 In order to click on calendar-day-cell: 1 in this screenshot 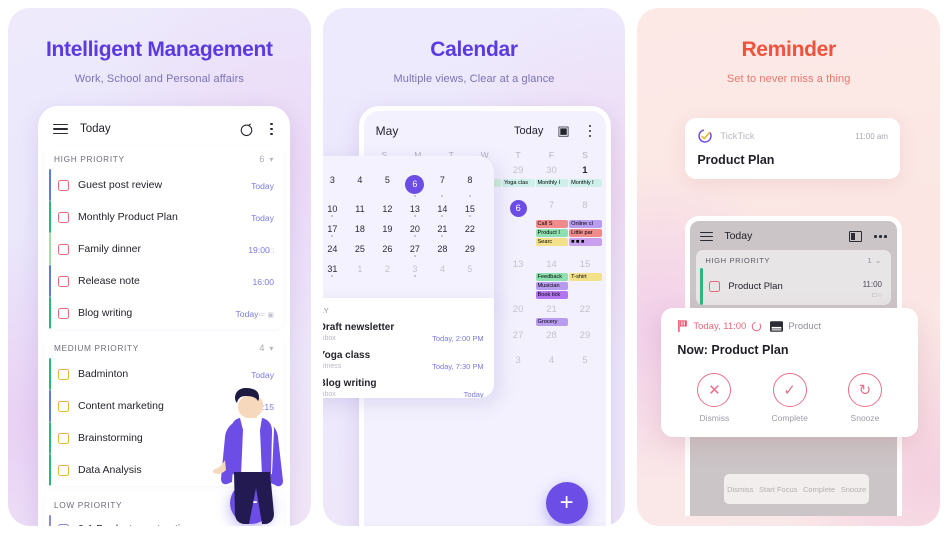, I will do `click(584, 170)`.